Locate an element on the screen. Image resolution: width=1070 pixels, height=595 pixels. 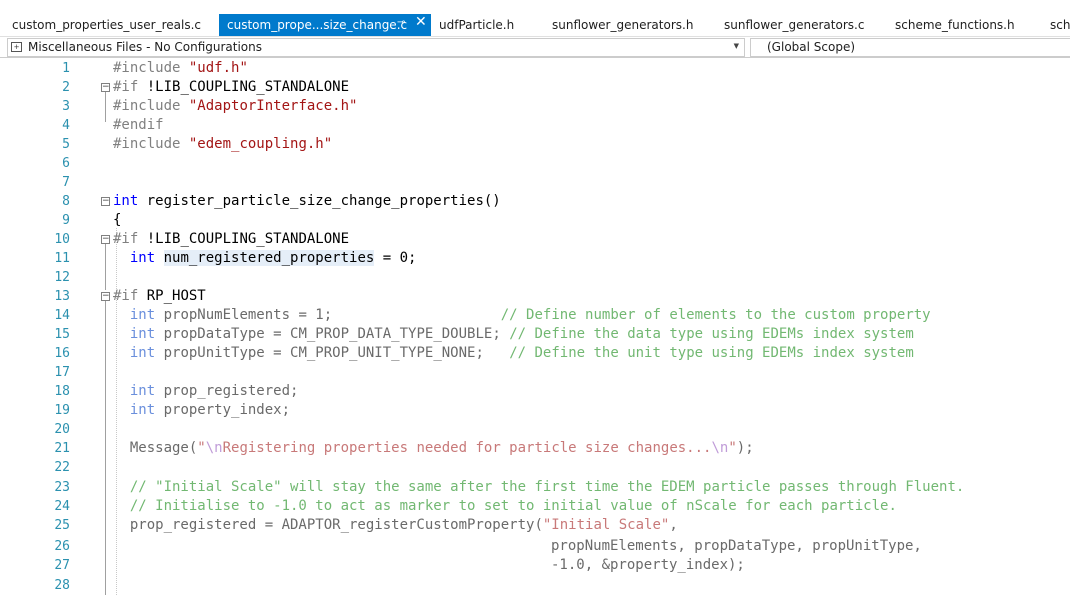
line-number: 18 is located at coordinates (62, 391).